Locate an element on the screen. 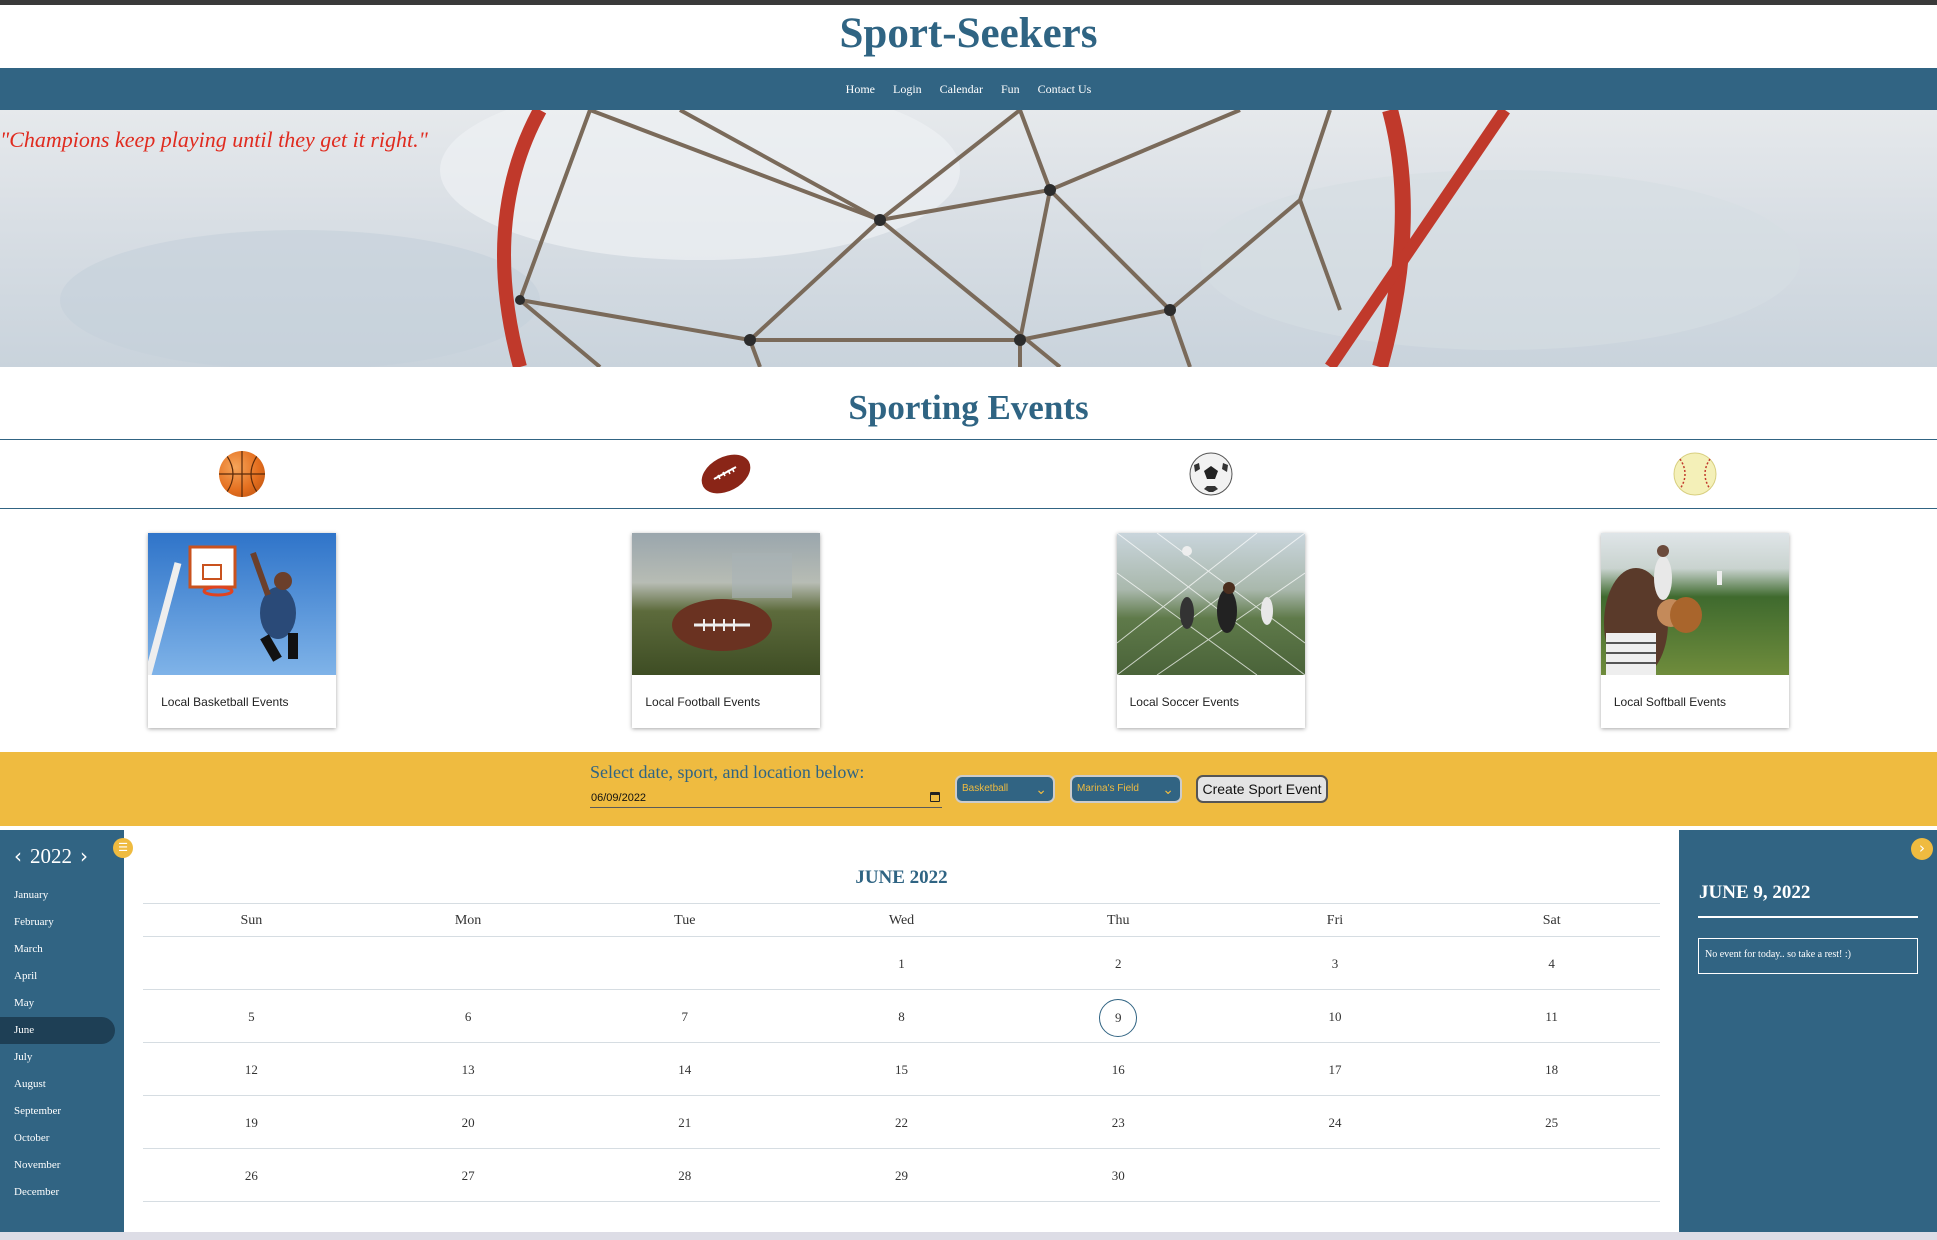  sport-select: Basketball ⌄ is located at coordinates (1005, 789).